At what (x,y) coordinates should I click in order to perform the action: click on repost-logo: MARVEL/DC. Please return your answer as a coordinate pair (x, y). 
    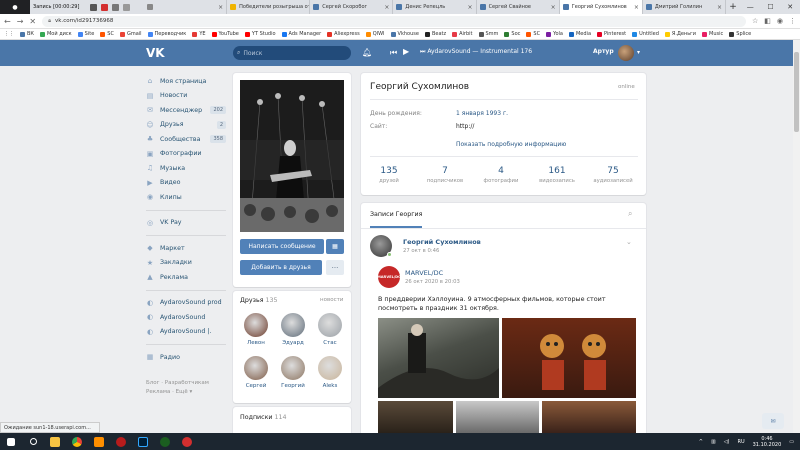
    Looking at the image, I should click on (389, 277).